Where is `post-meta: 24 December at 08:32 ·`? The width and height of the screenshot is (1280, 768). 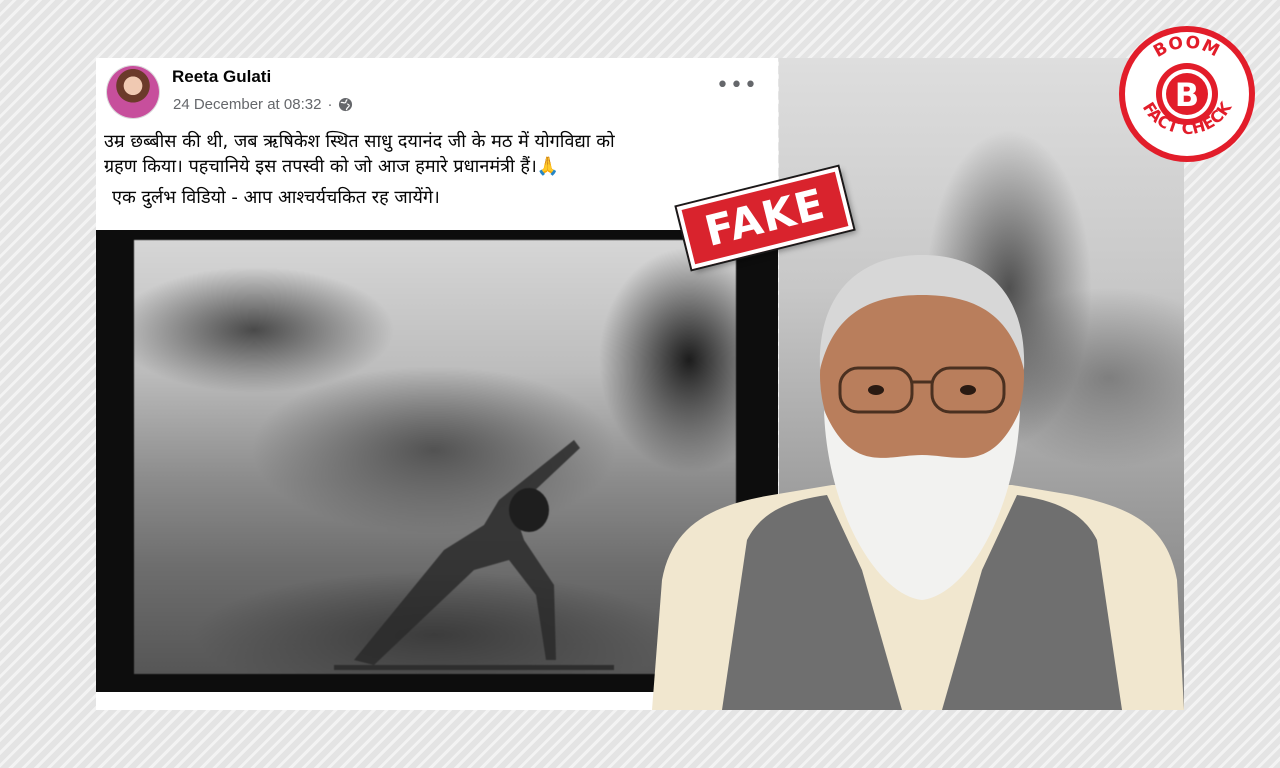
post-meta: 24 December at 08:32 · is located at coordinates (263, 104).